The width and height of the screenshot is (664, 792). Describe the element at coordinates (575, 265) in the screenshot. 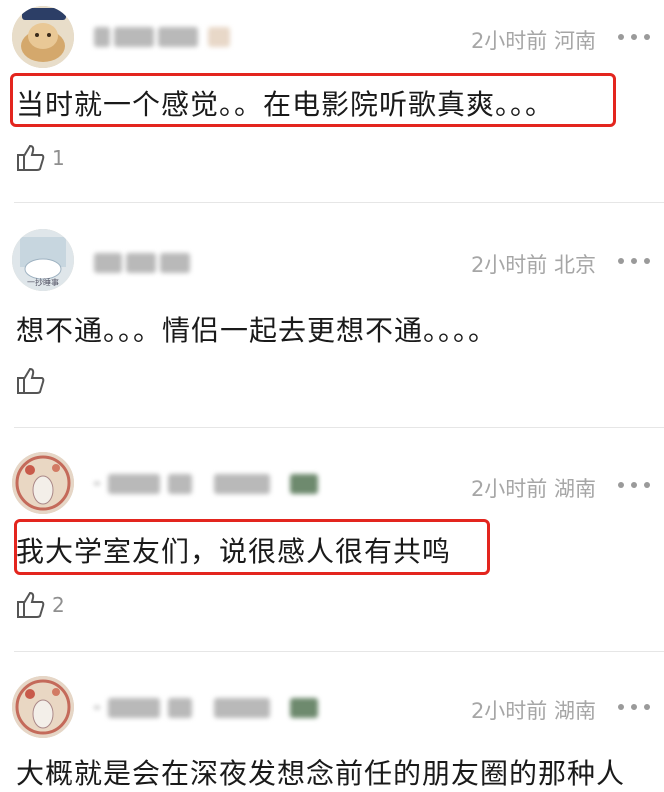

I see `comment-location: 北京` at that location.